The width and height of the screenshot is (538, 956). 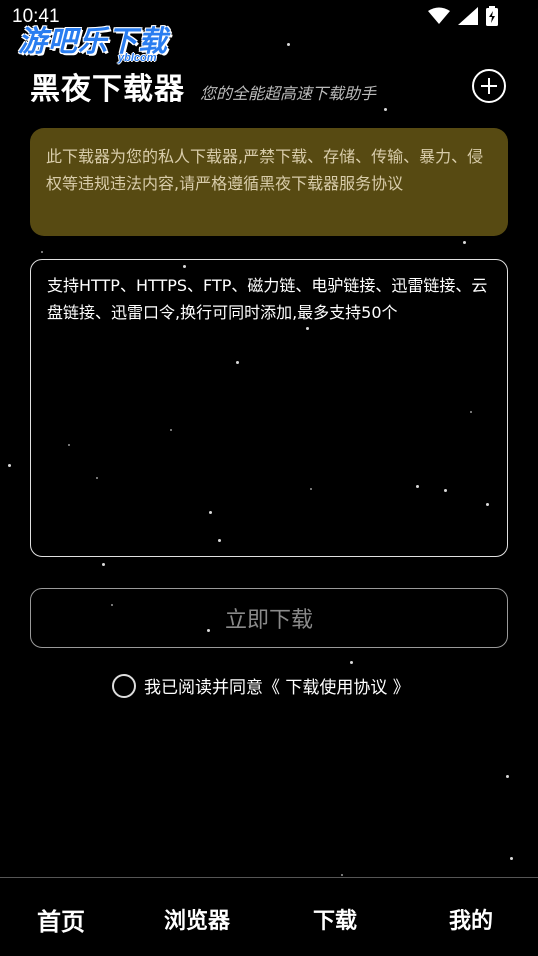 I want to click on add-button, so click(x=489, y=86).